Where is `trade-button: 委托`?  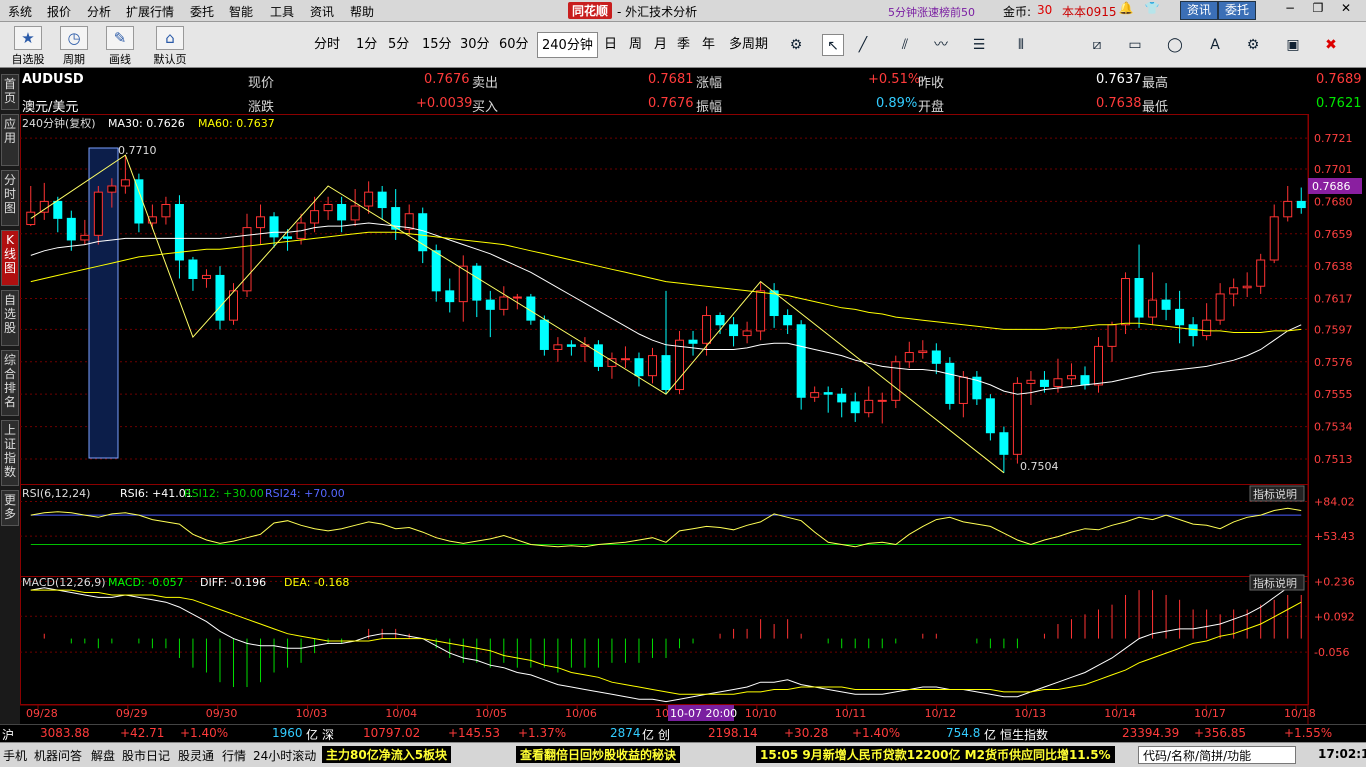 trade-button: 委托 is located at coordinates (1237, 10).